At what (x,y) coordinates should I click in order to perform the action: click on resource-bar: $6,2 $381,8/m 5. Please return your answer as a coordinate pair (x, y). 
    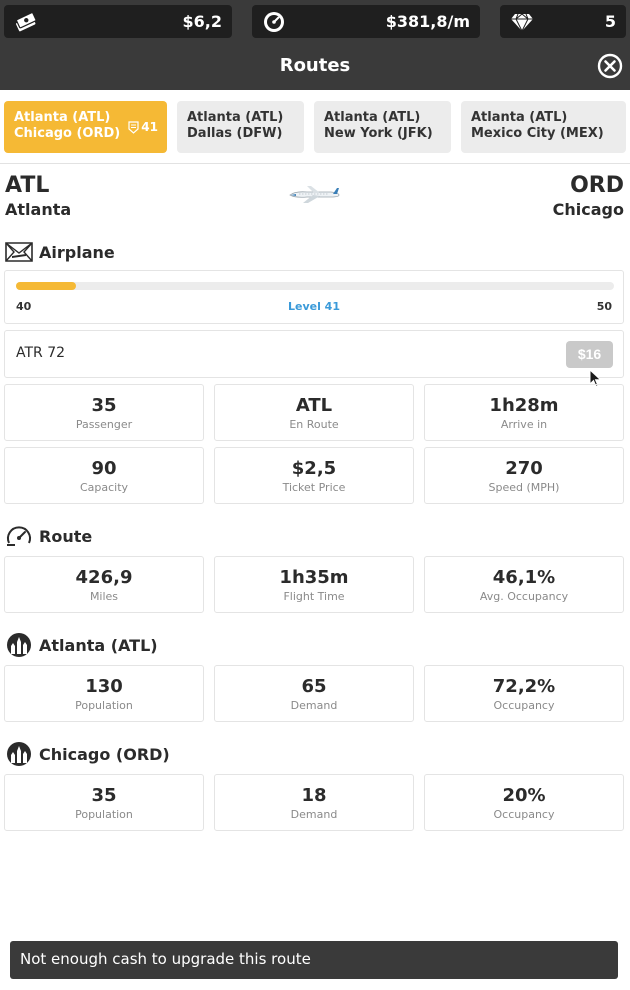
    Looking at the image, I should click on (315, 21).